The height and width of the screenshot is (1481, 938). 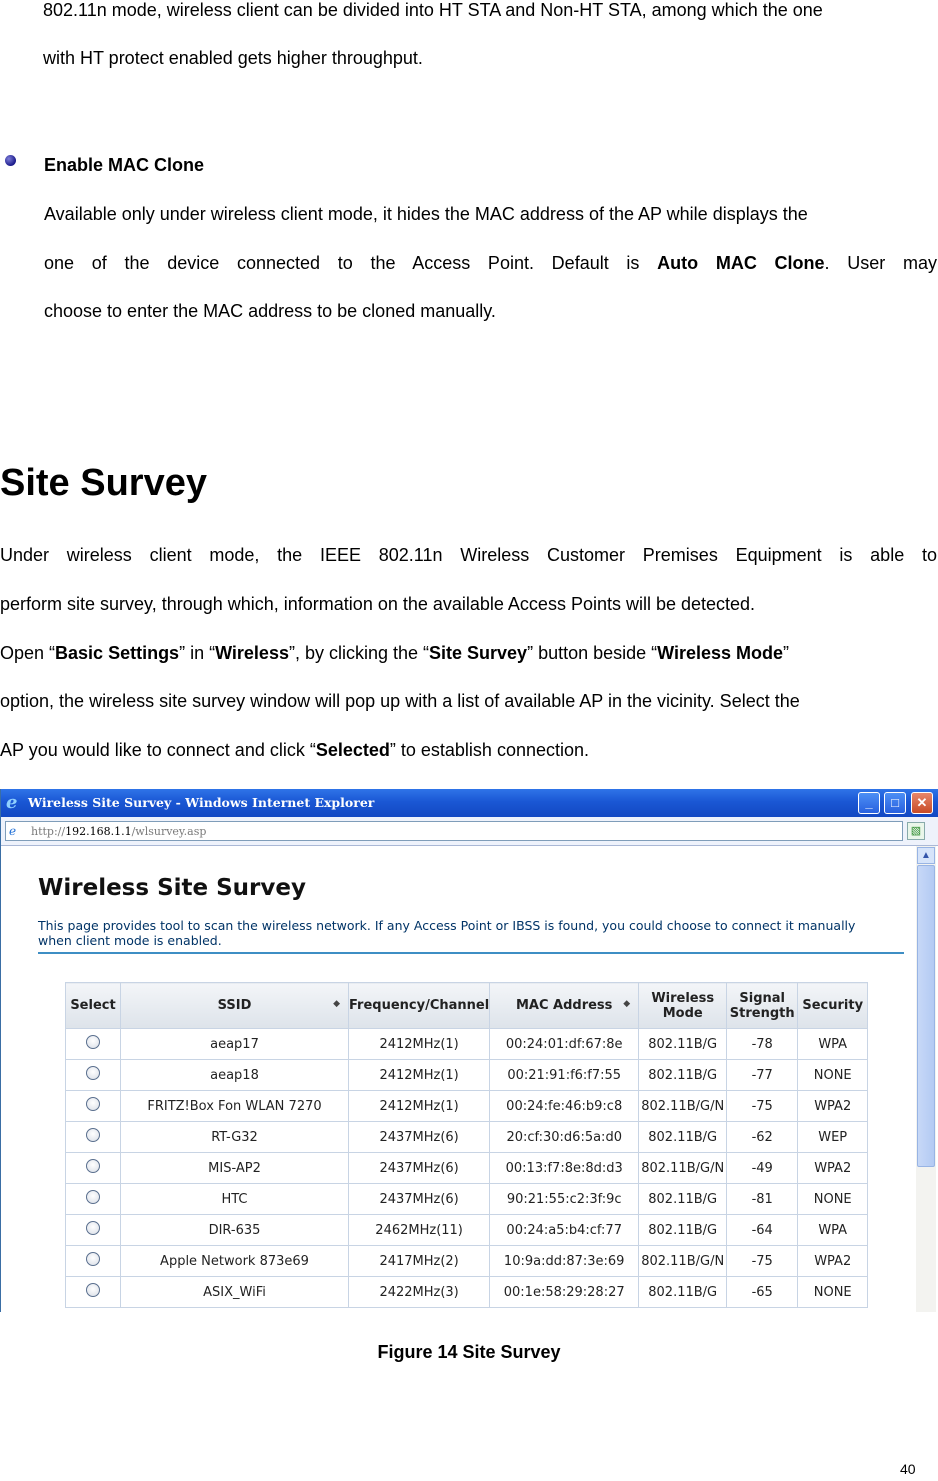 What do you see at coordinates (118, 831) in the screenshot?
I see `url-text: http://192.168.1.1/wlsurvey.asp` at bounding box center [118, 831].